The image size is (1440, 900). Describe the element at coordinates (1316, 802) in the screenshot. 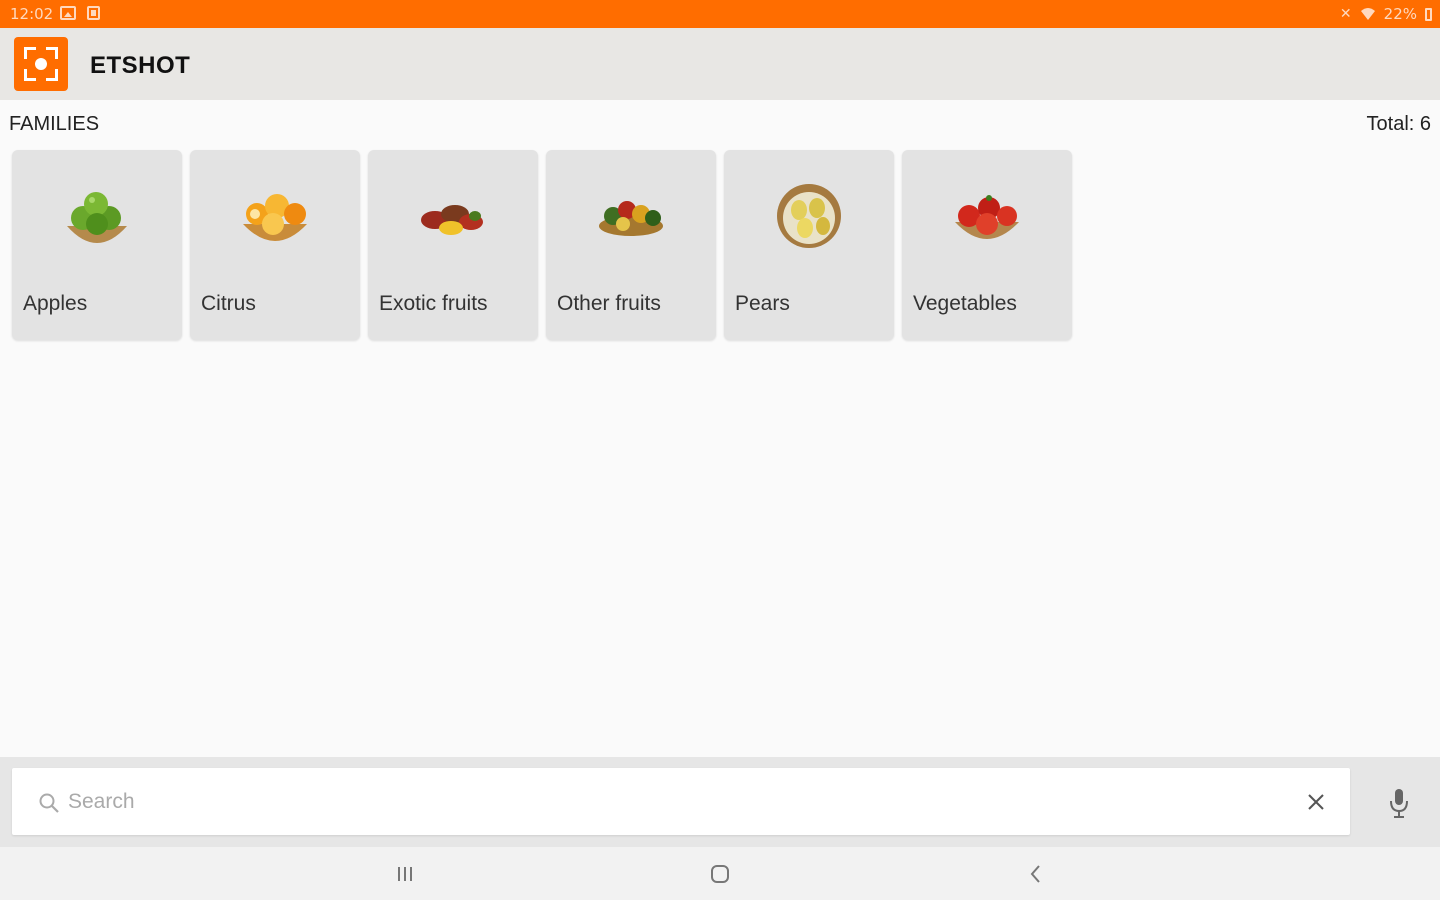

I see `clear-icon` at that location.